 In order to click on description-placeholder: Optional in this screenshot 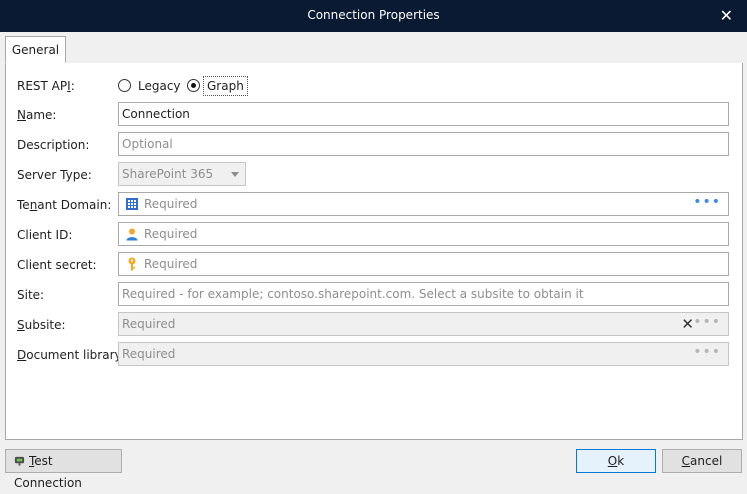, I will do `click(147, 144)`.